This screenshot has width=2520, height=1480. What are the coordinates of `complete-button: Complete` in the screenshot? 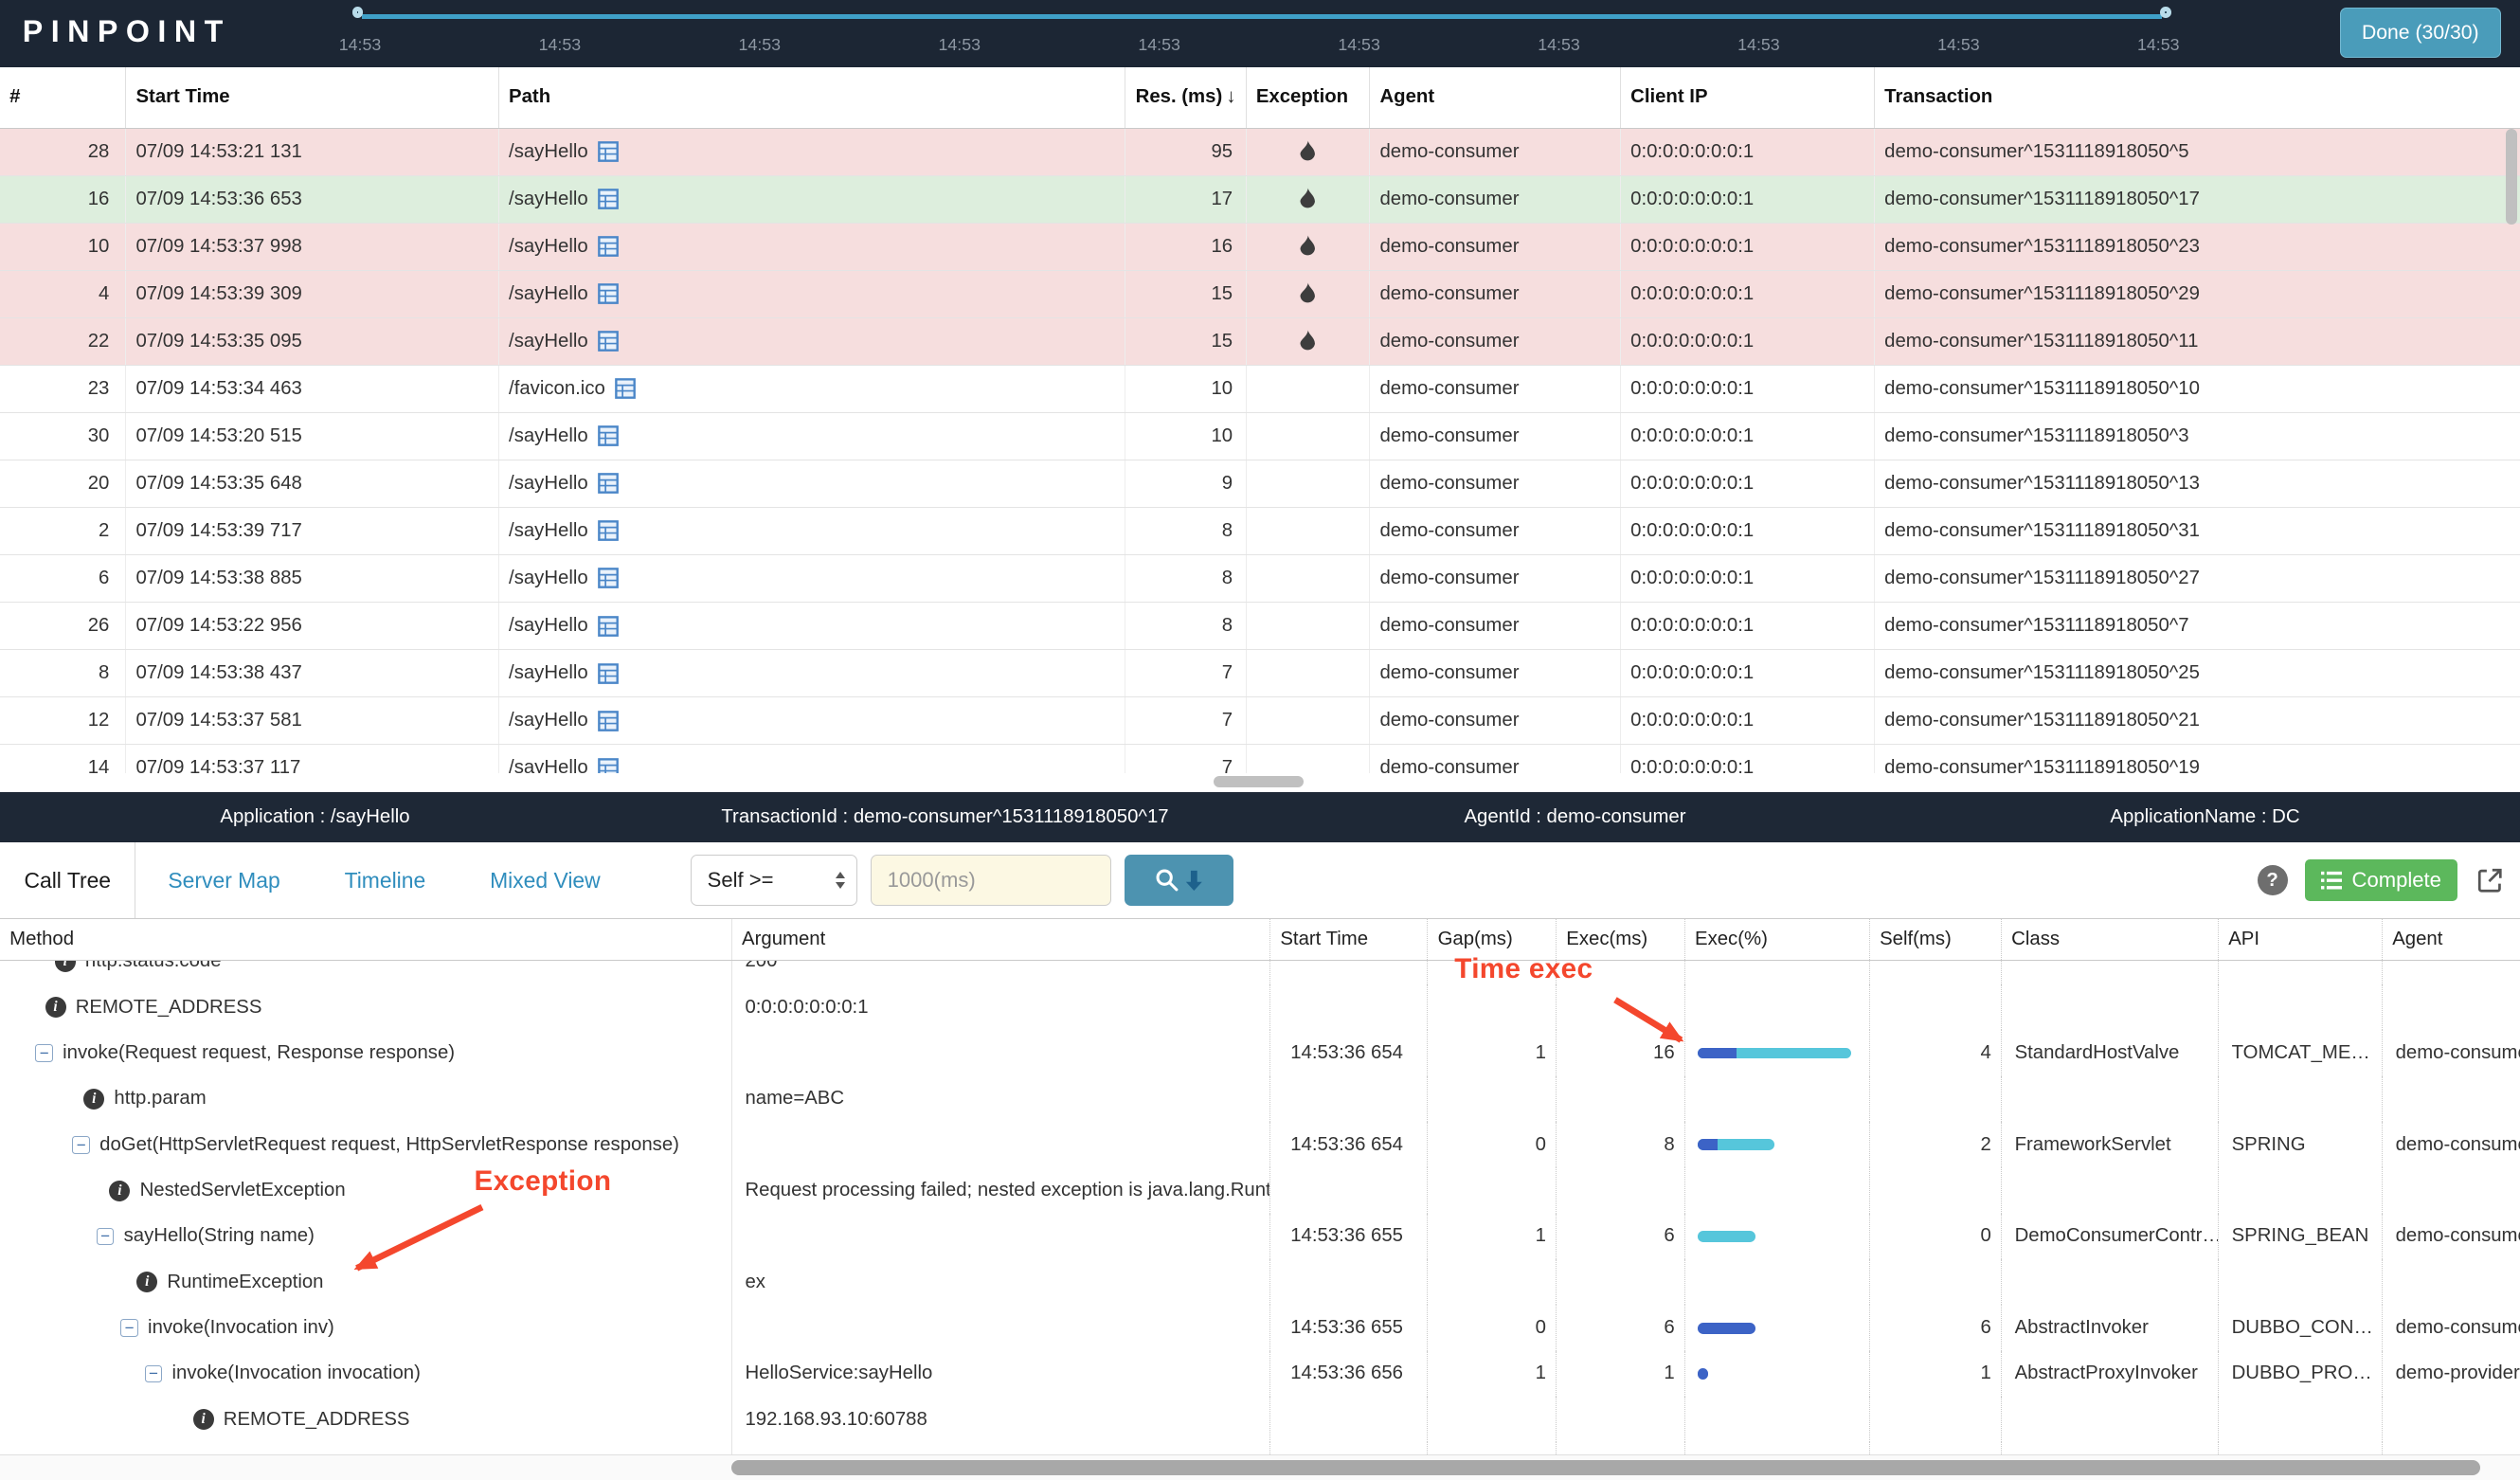 It's located at (2381, 880).